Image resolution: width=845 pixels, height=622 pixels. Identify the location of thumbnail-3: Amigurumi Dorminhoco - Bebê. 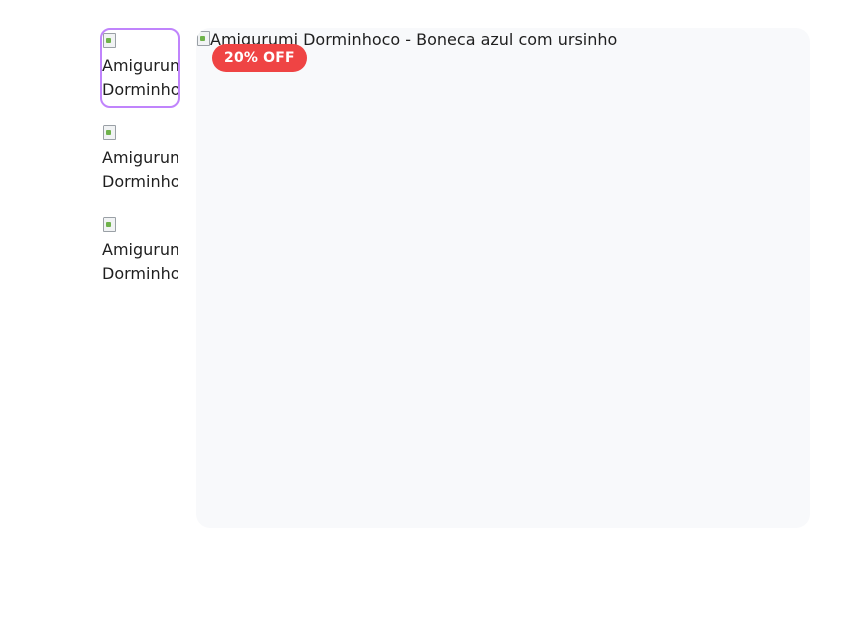
(140, 252).